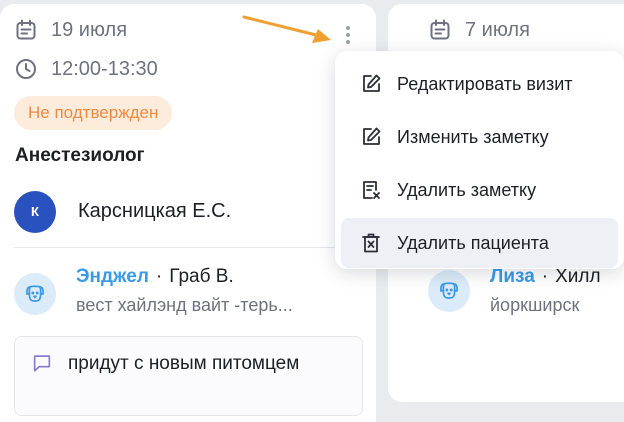 The width and height of the screenshot is (624, 422). I want to click on pet-info-line: Лиза · Хилл, so click(545, 277).